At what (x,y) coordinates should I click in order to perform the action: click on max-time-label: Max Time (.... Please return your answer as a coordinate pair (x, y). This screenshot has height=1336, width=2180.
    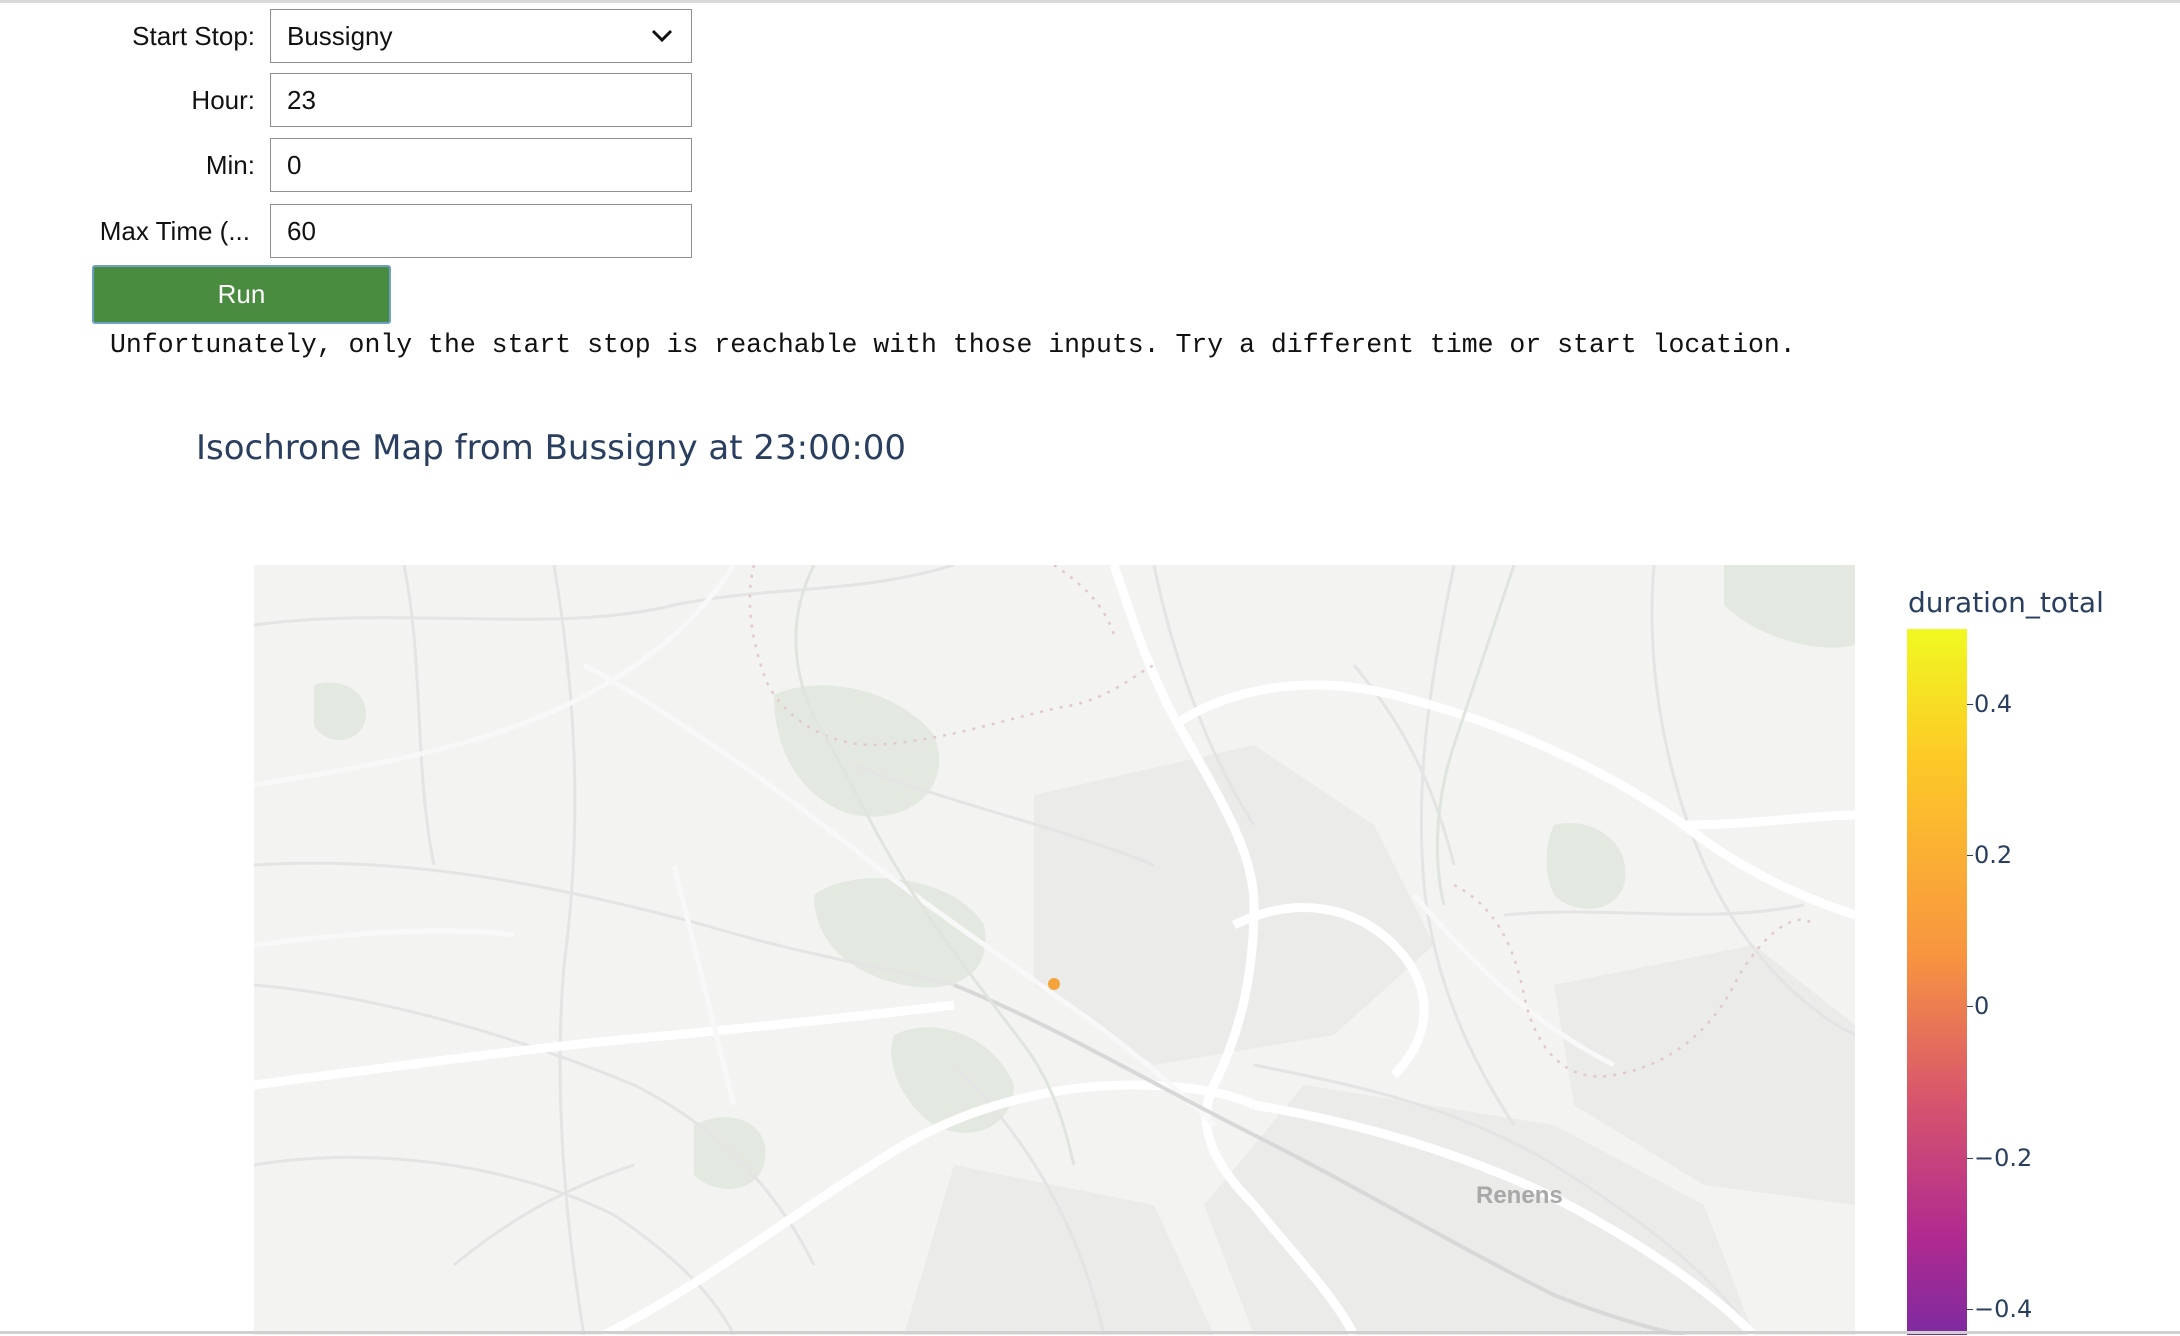
    Looking at the image, I should click on (174, 230).